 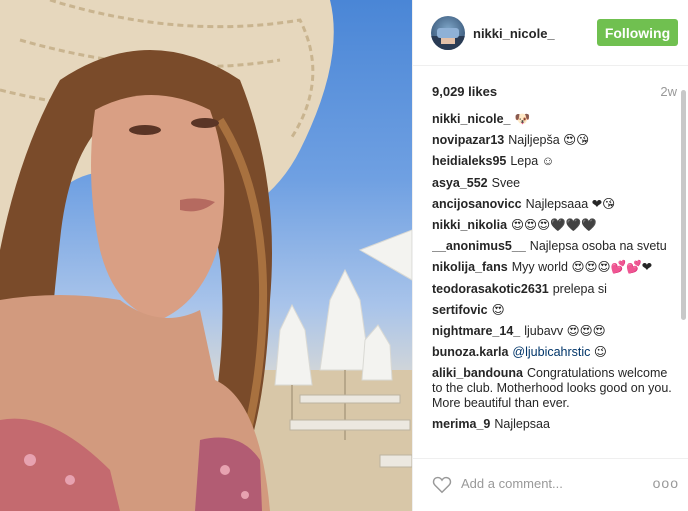 What do you see at coordinates (460, 310) in the screenshot?
I see `comment-username: sertifovic` at bounding box center [460, 310].